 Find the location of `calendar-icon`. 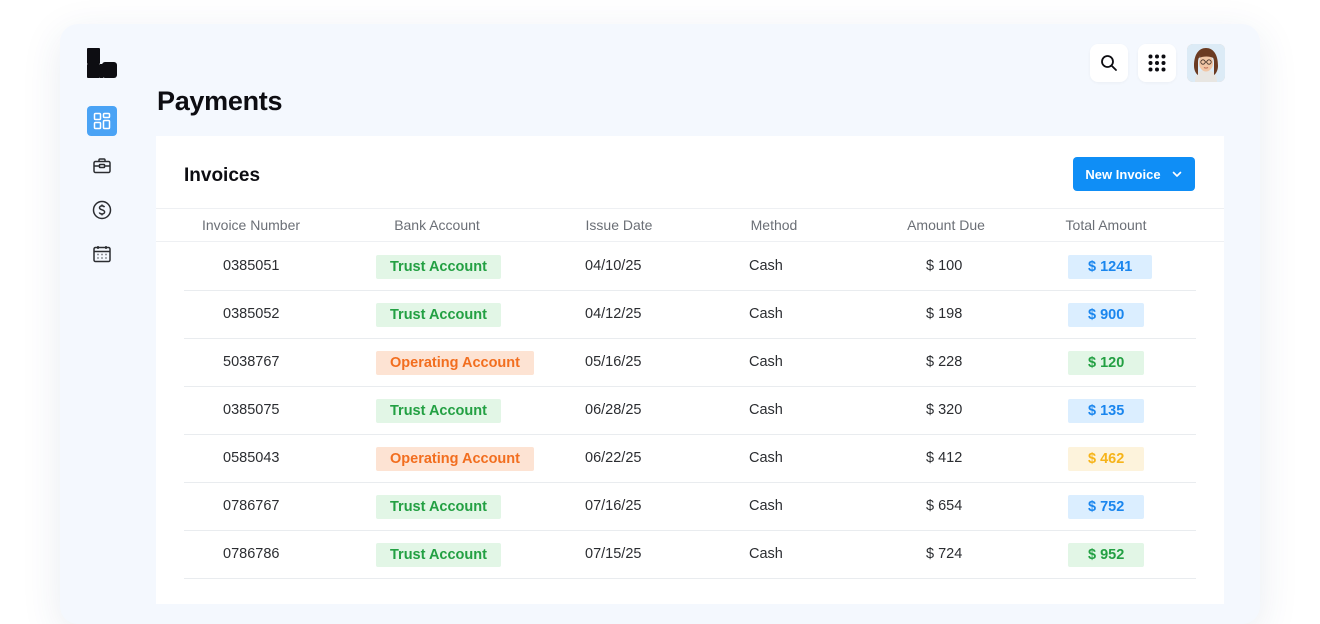

calendar-icon is located at coordinates (102, 254).